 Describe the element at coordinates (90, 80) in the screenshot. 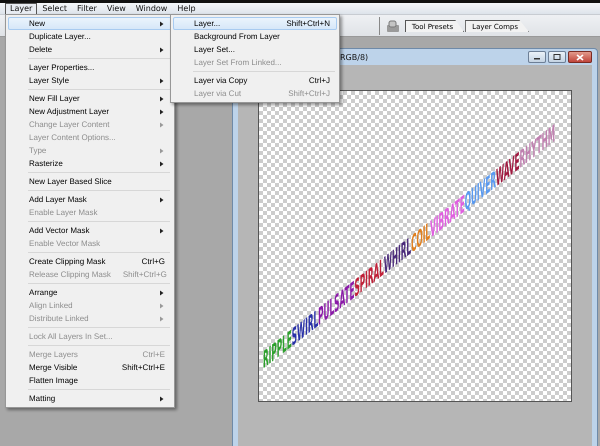

I see `menu-item: Layer Style` at that location.